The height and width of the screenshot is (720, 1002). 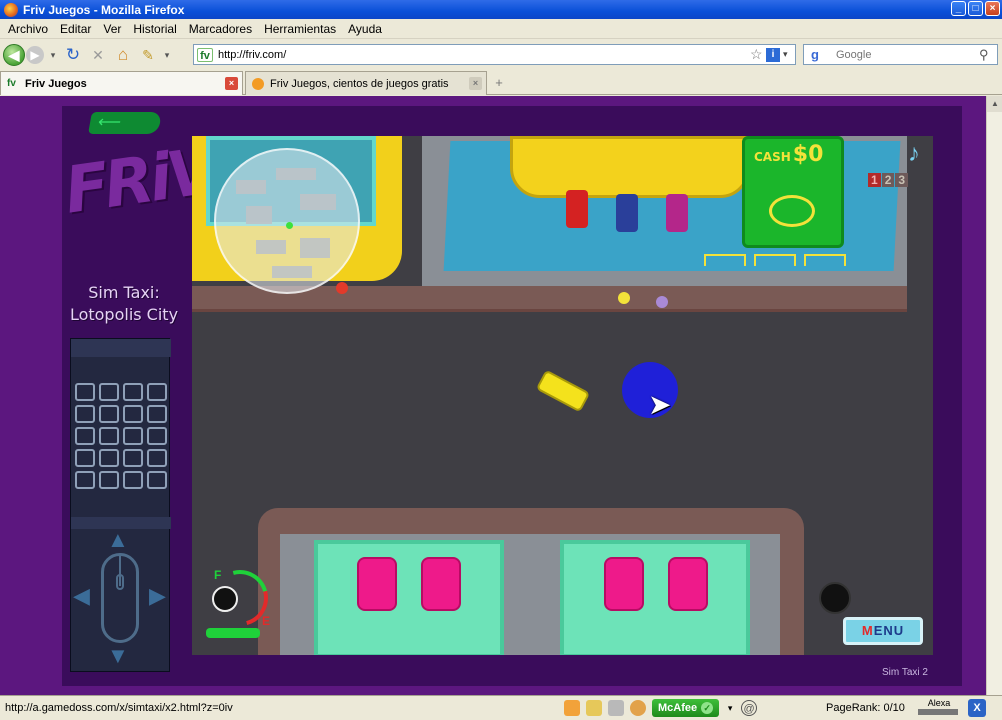 What do you see at coordinates (409, 597) in the screenshot?
I see `building-bottom-left` at bounding box center [409, 597].